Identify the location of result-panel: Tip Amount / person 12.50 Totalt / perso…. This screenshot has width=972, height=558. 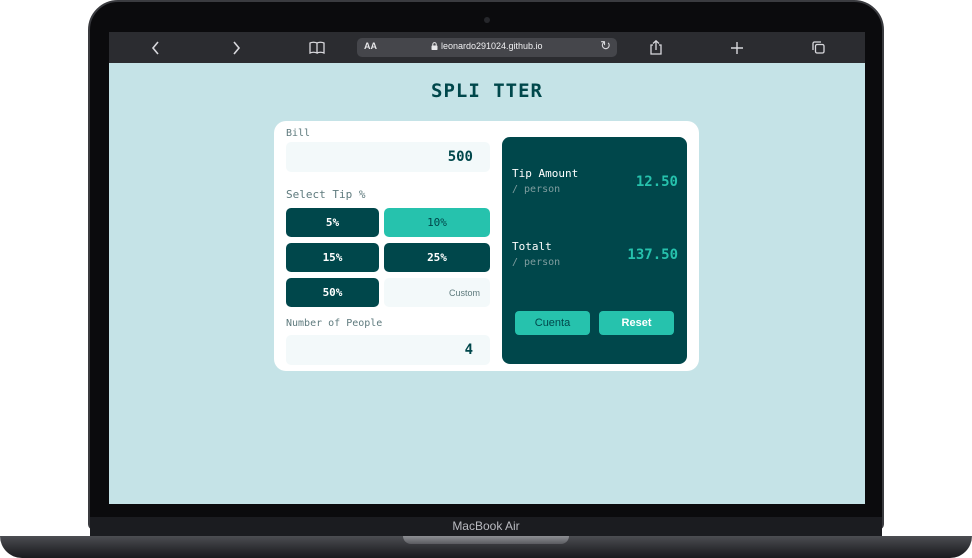
(594, 250).